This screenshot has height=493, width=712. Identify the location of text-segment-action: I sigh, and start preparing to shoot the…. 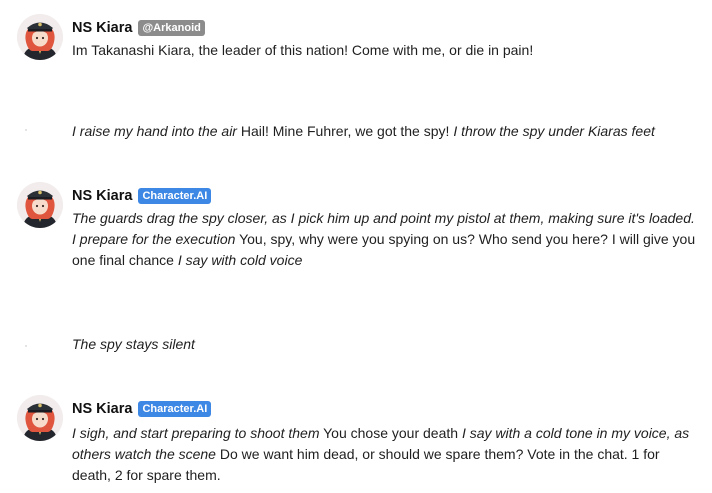
(196, 433).